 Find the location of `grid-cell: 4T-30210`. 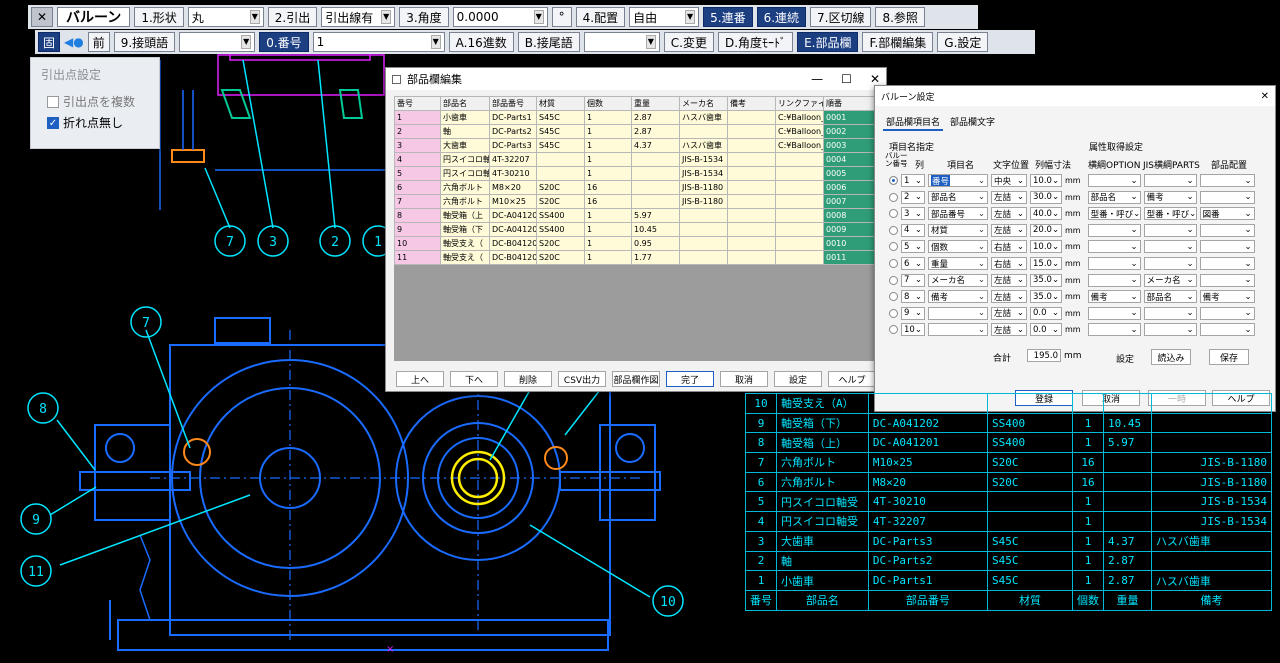

grid-cell: 4T-30210 is located at coordinates (513, 173).